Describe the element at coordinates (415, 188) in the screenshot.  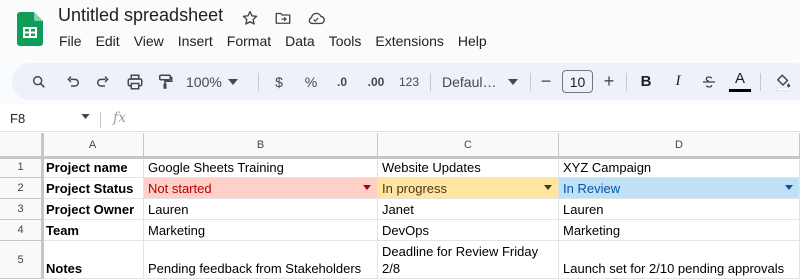
I see `status-chip-label: In progress` at that location.